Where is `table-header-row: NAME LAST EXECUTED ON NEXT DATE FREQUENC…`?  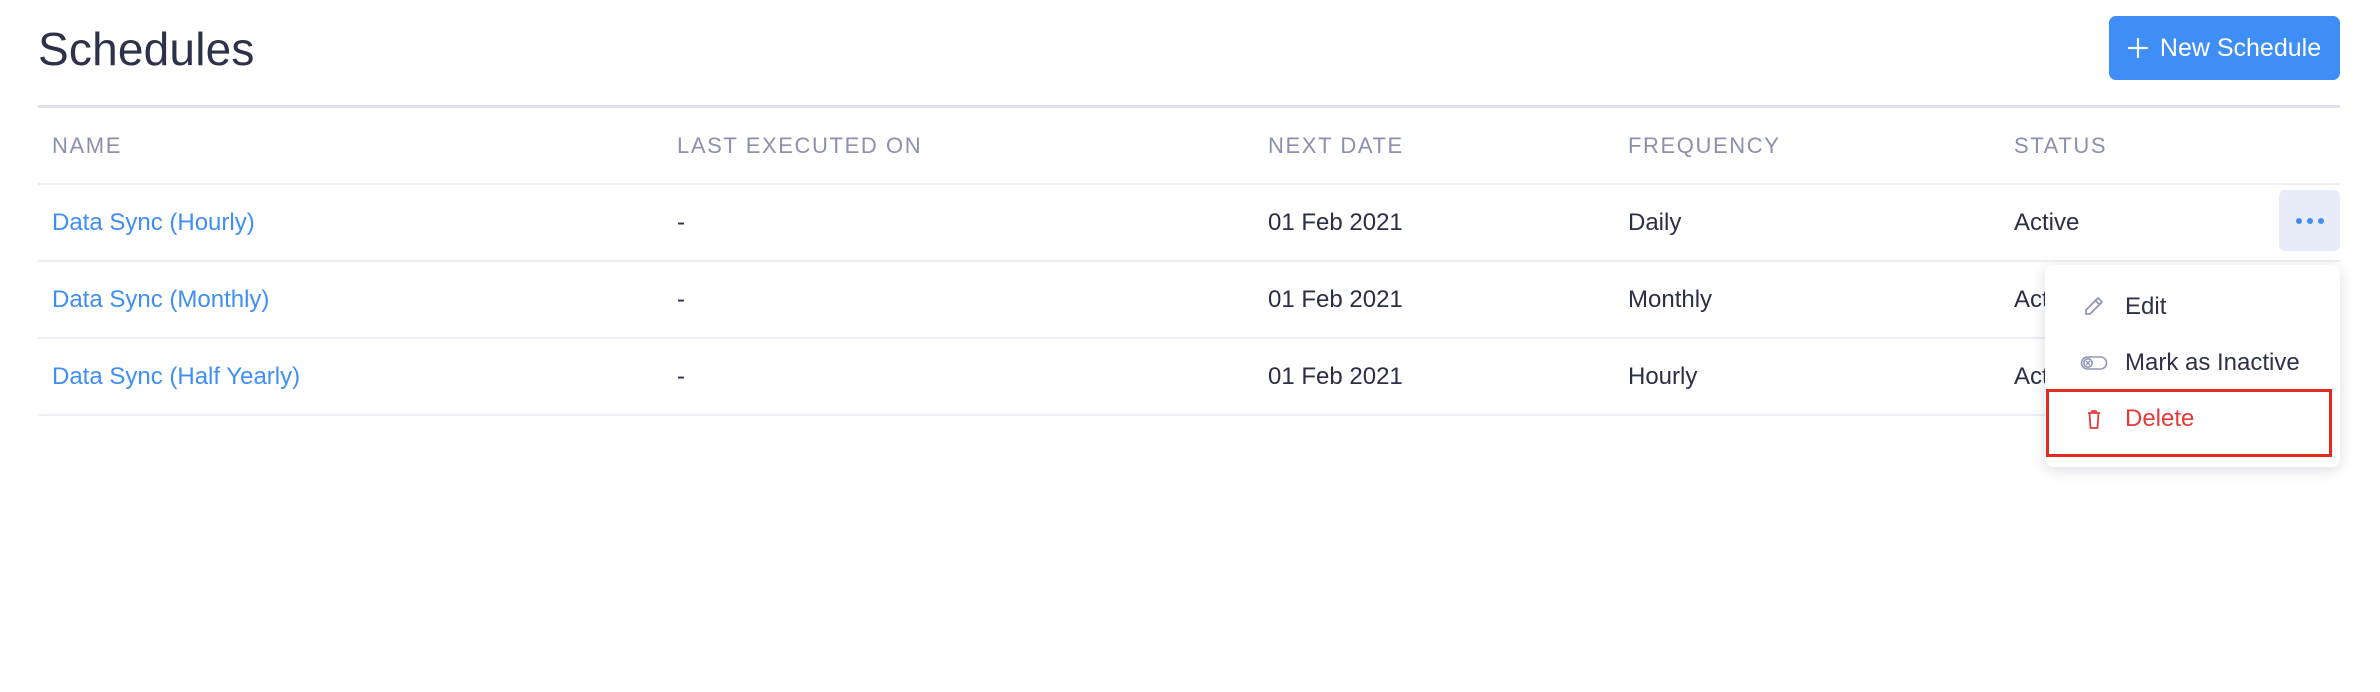 table-header-row: NAME LAST EXECUTED ON NEXT DATE FREQUENC… is located at coordinates (1189, 146).